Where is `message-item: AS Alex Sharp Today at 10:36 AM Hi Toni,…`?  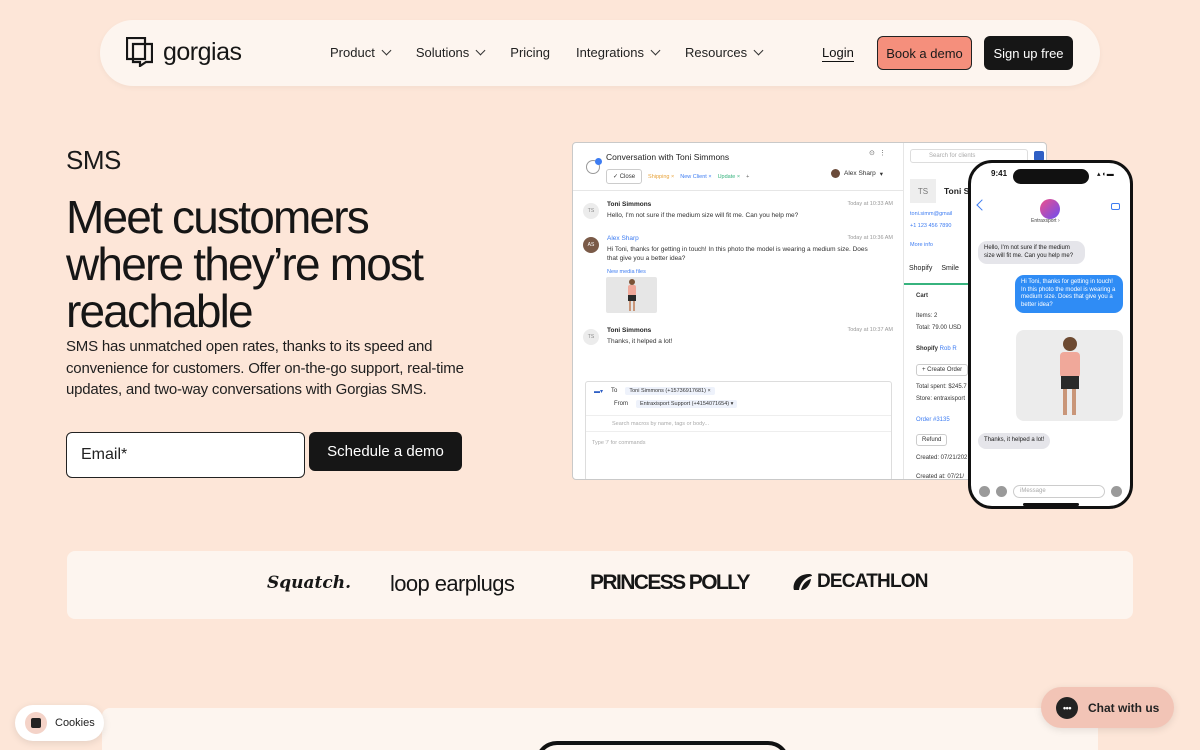
message-item: AS Alex Sharp Today at 10:36 AM Hi Toni,… is located at coordinates (738, 277).